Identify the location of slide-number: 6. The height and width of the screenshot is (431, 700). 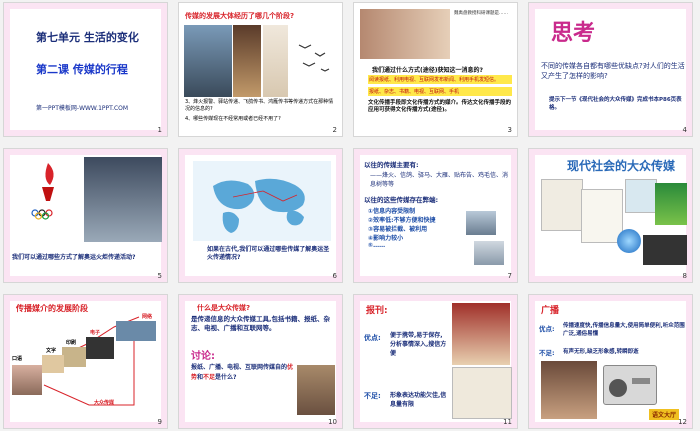
(334, 276).